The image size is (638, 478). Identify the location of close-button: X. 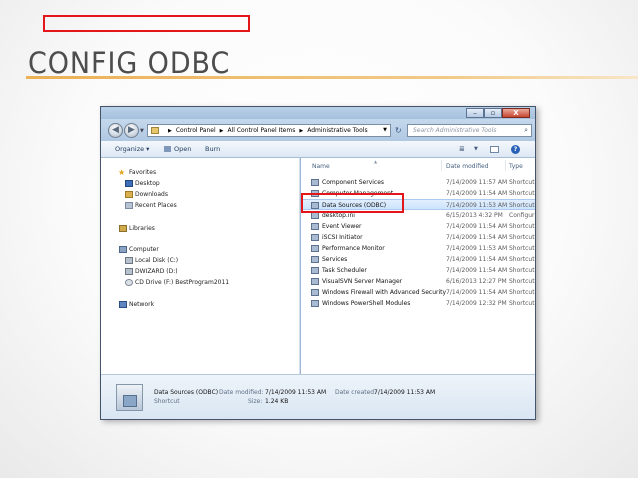
(516, 113).